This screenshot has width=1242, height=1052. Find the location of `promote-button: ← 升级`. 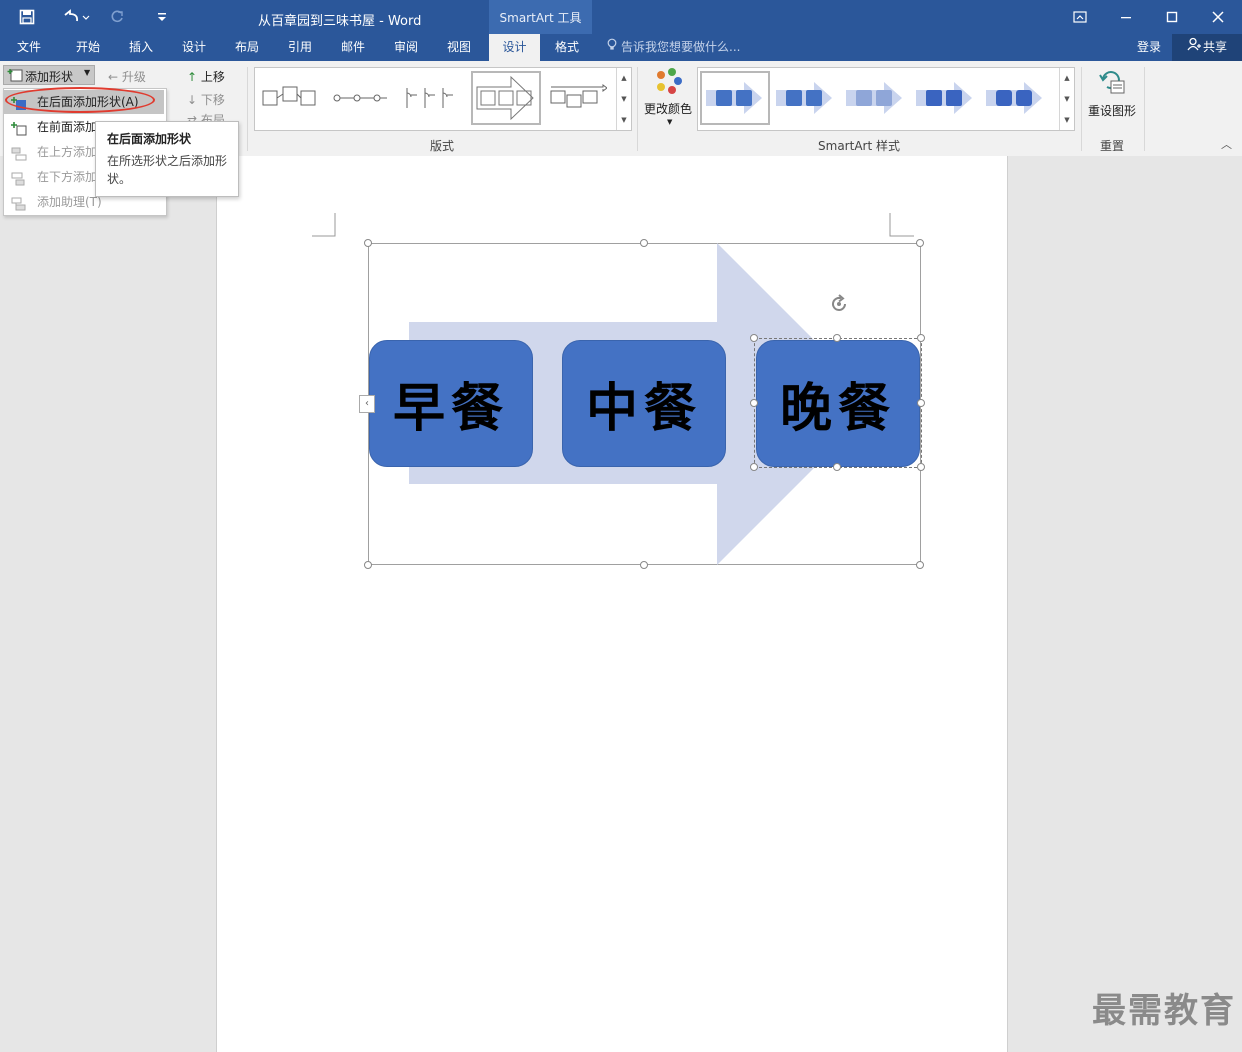

promote-button: ← 升级 is located at coordinates (127, 76).